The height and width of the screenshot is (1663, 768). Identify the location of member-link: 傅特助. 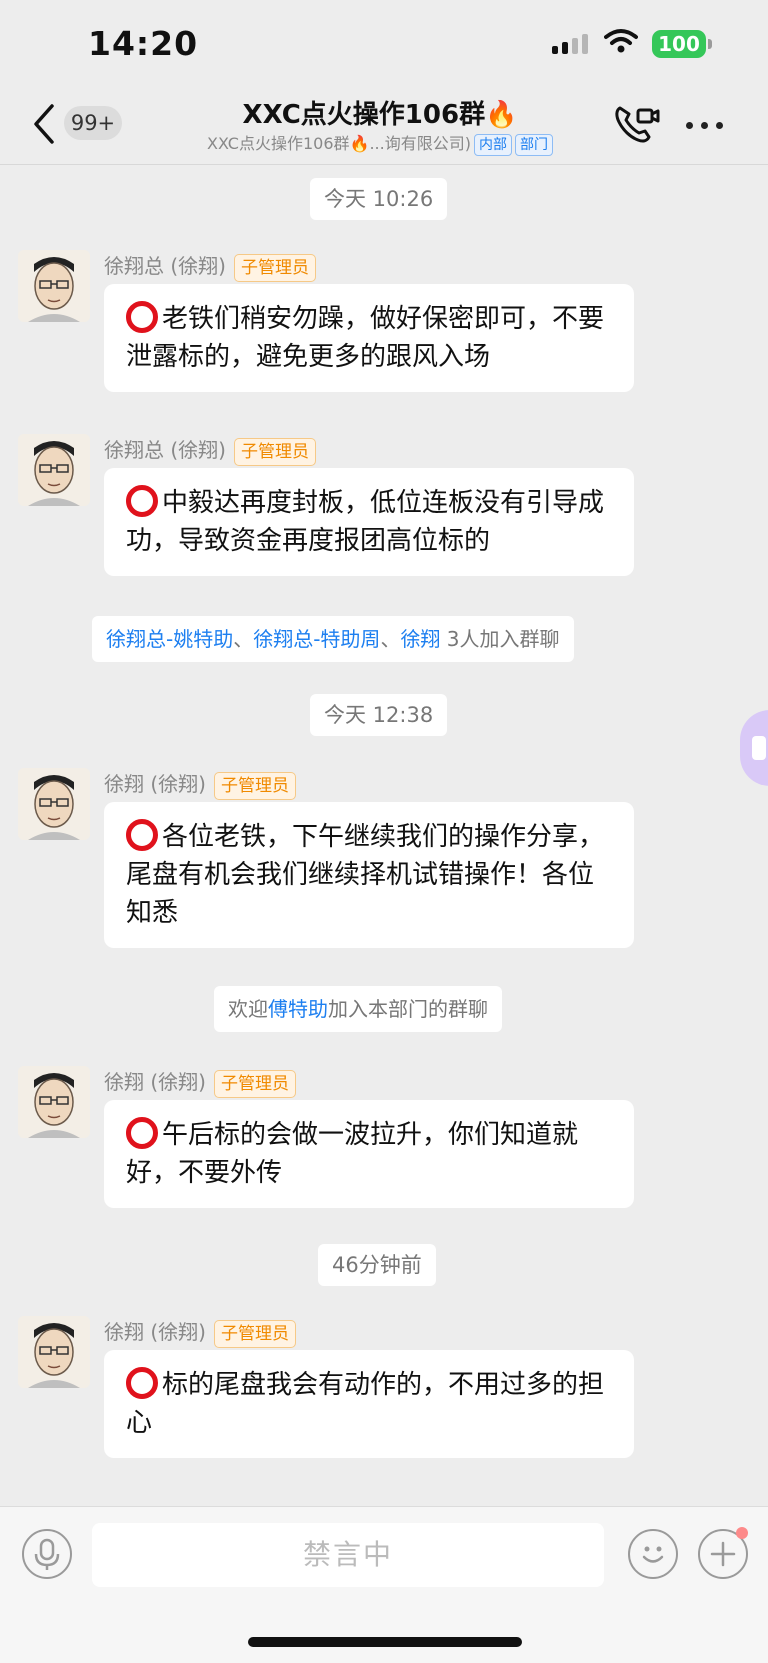
(298, 1009).